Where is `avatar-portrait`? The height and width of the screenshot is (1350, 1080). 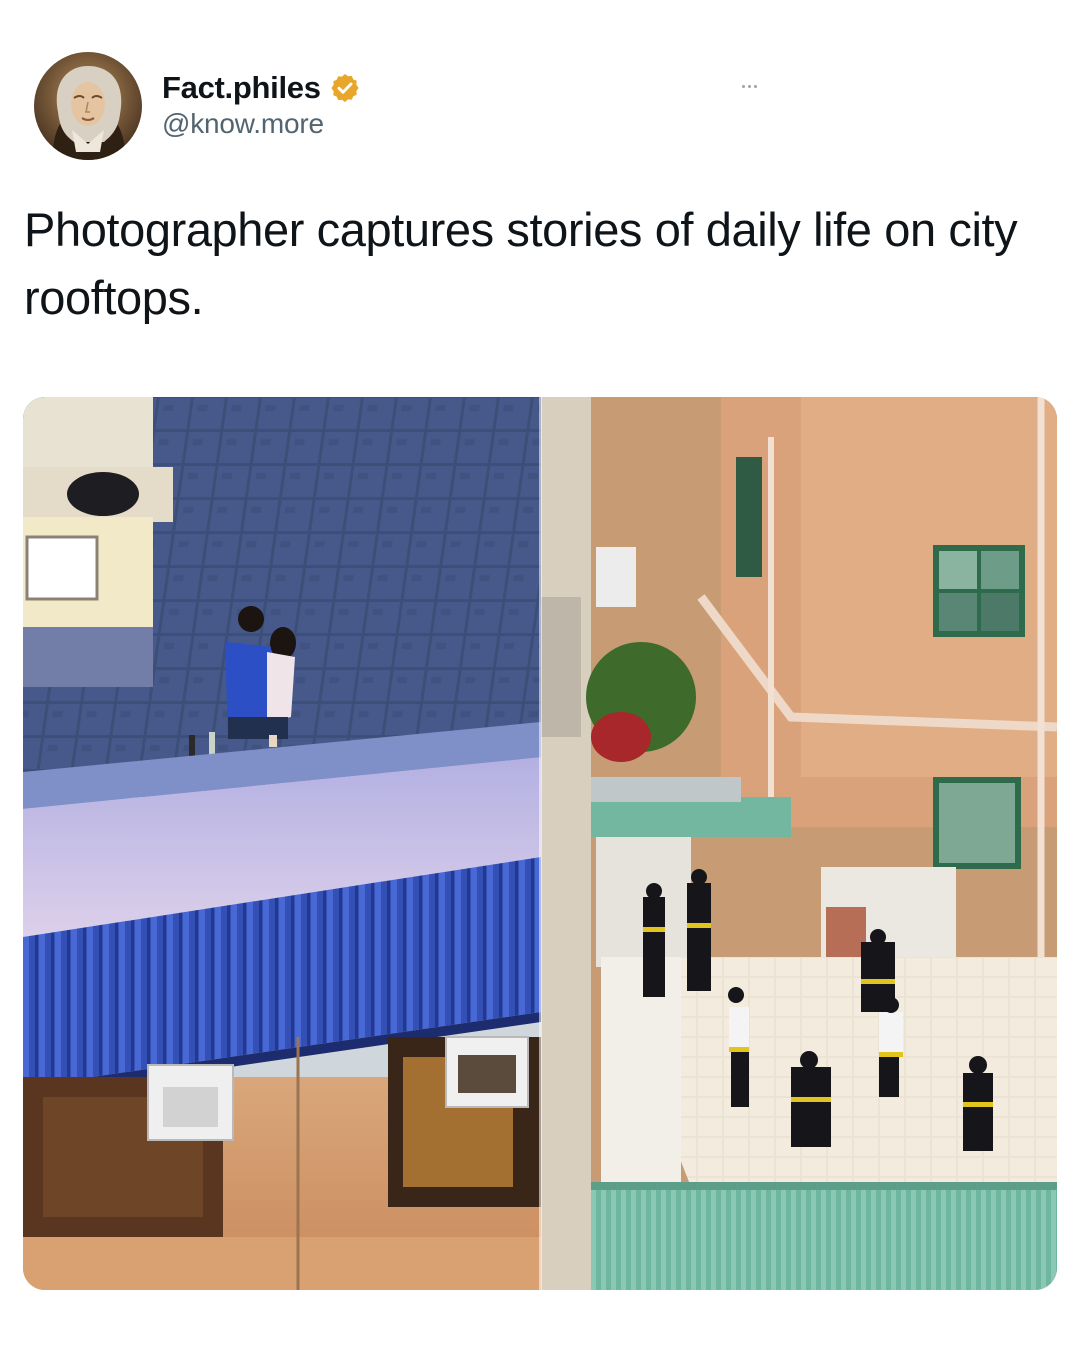 avatar-portrait is located at coordinates (88, 106).